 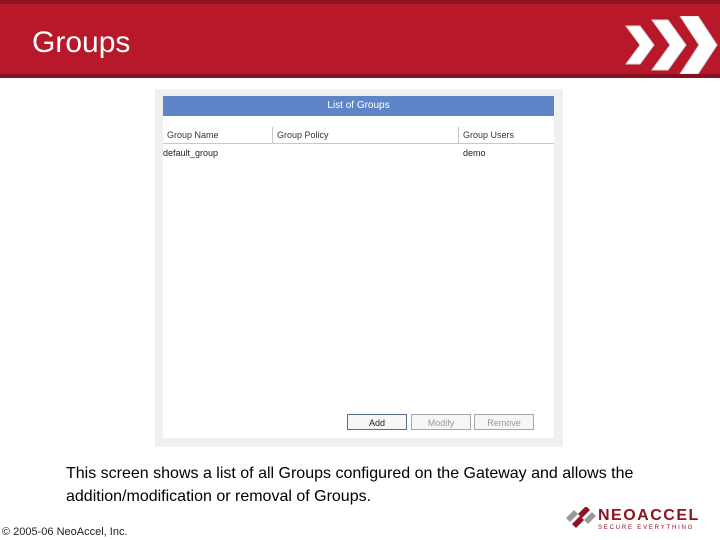 I want to click on column-header-row: Group Name Group Policy Group Users, so click(x=358, y=135).